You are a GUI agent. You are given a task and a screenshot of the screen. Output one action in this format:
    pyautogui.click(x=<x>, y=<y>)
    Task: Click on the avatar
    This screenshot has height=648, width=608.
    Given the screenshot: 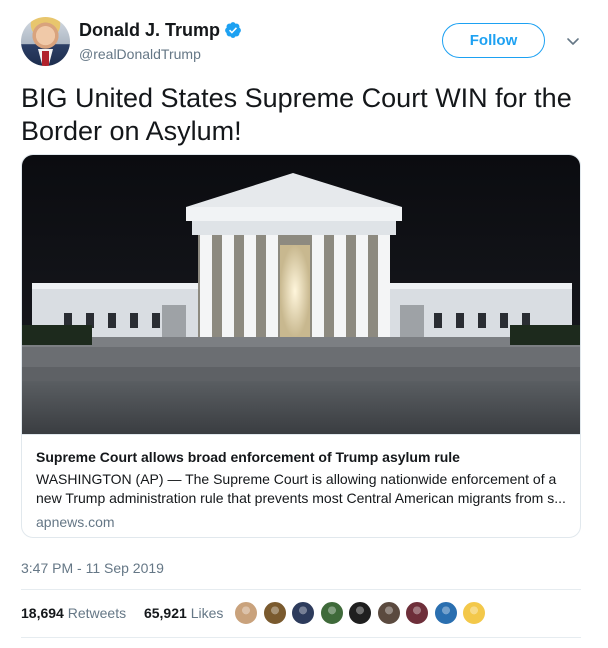 What is the action you would take?
    pyautogui.click(x=45, y=41)
    